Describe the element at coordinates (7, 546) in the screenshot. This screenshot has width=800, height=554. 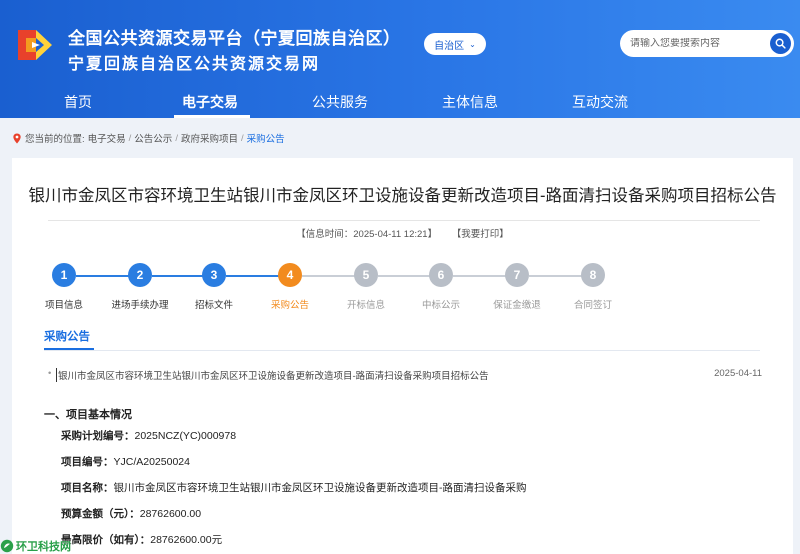
I see `watermark-logo-icon` at that location.